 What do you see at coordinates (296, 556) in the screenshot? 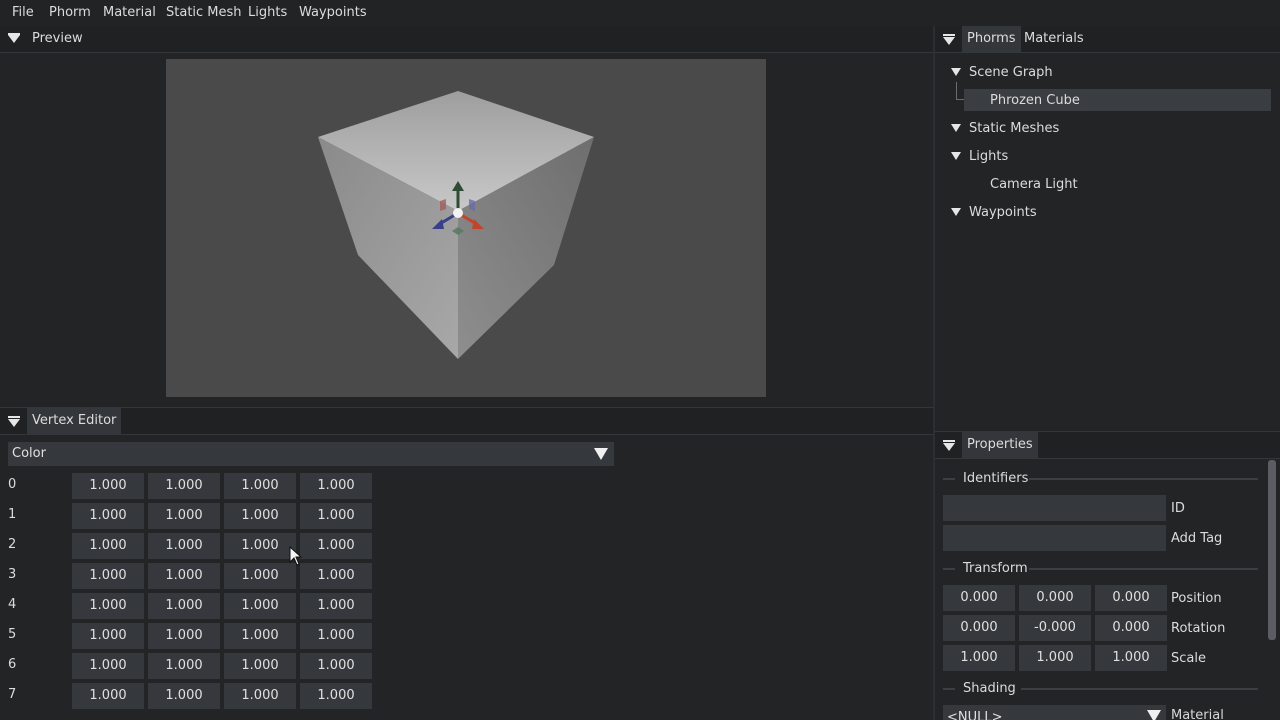
I see `mouse-cursor-icon` at bounding box center [296, 556].